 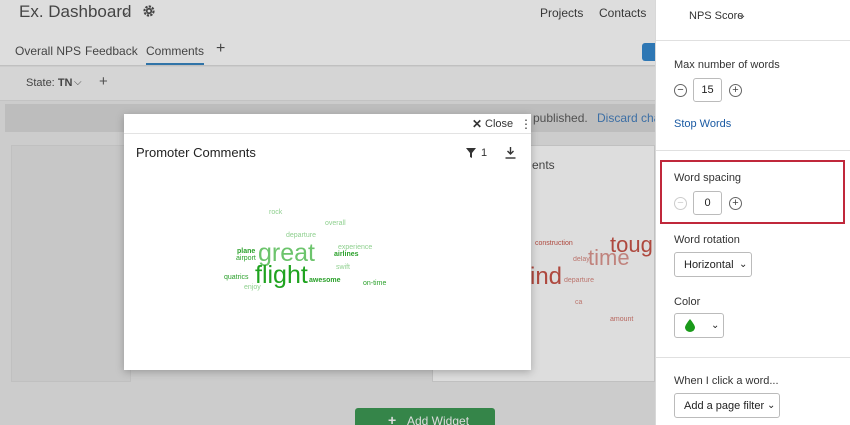 I want to click on decrement-max-words-button: −, so click(x=680, y=90).